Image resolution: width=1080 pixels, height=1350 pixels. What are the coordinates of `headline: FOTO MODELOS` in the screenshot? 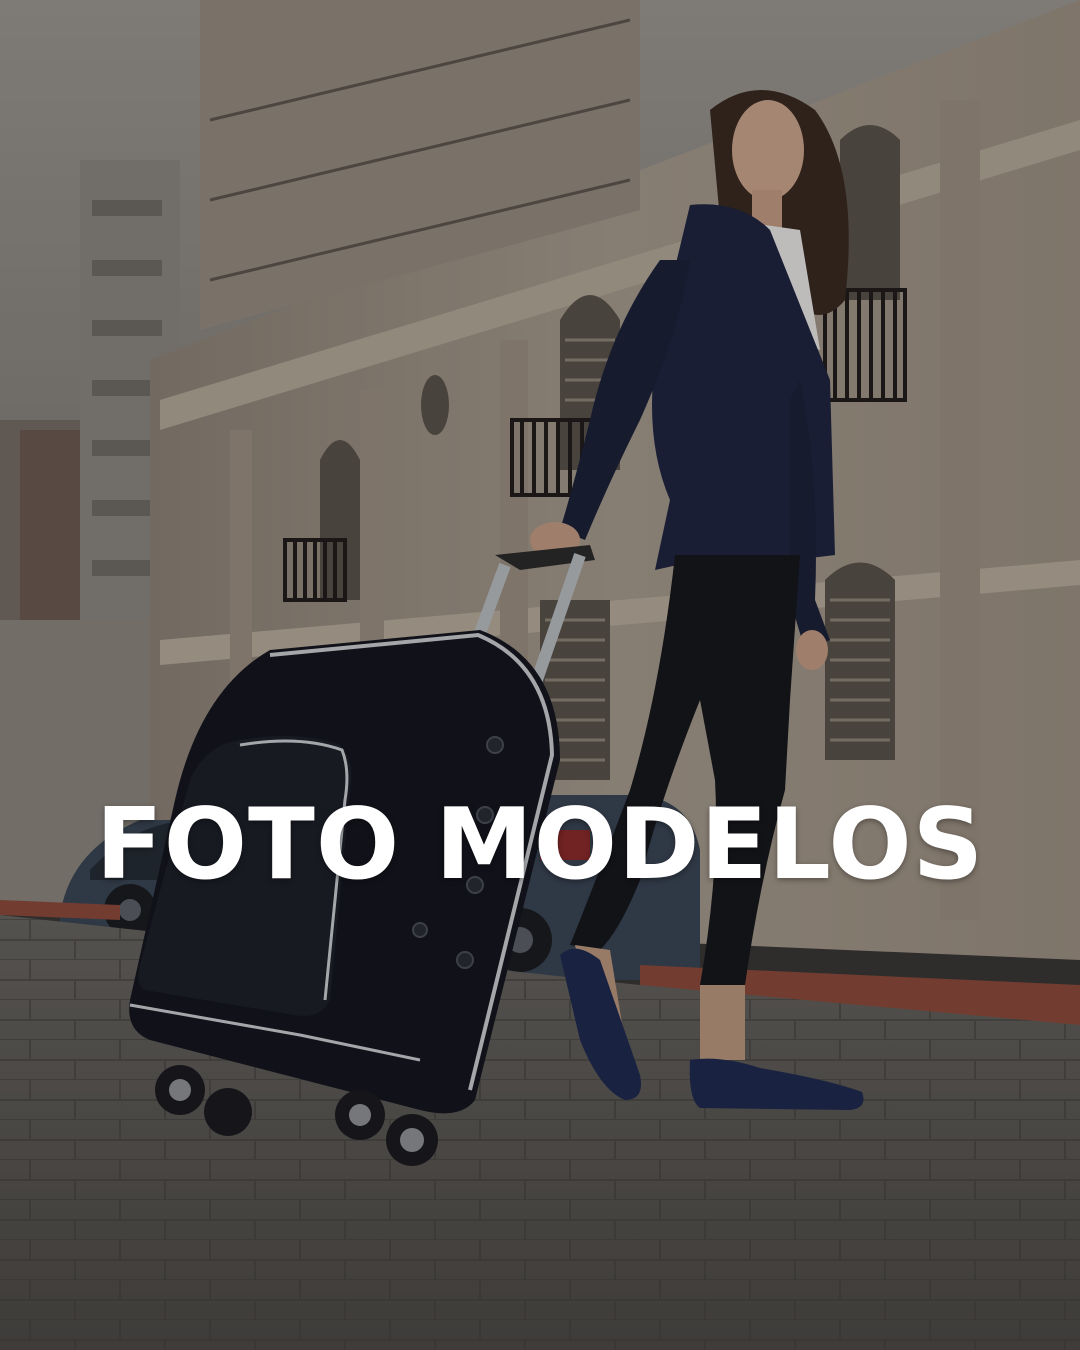 It's located at (540, 845).